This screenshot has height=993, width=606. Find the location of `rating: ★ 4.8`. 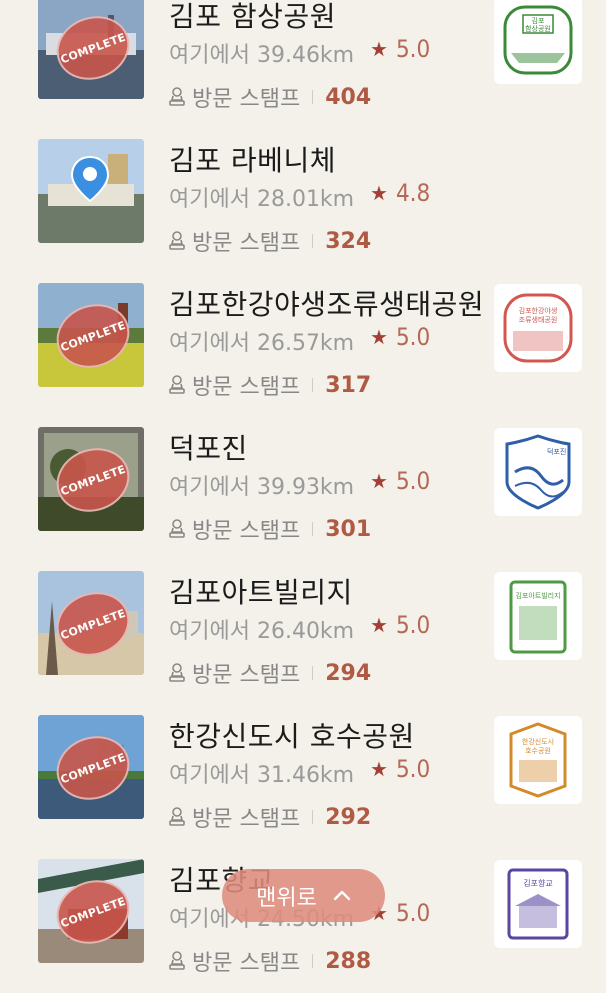

rating: ★ 4.8 is located at coordinates (400, 193).